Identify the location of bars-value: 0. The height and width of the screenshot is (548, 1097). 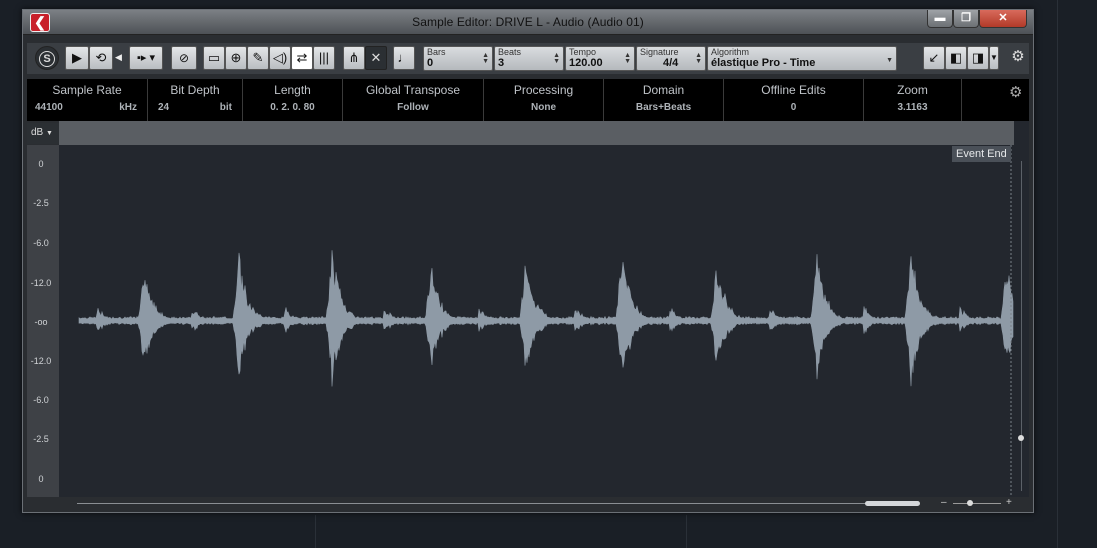
(430, 63).